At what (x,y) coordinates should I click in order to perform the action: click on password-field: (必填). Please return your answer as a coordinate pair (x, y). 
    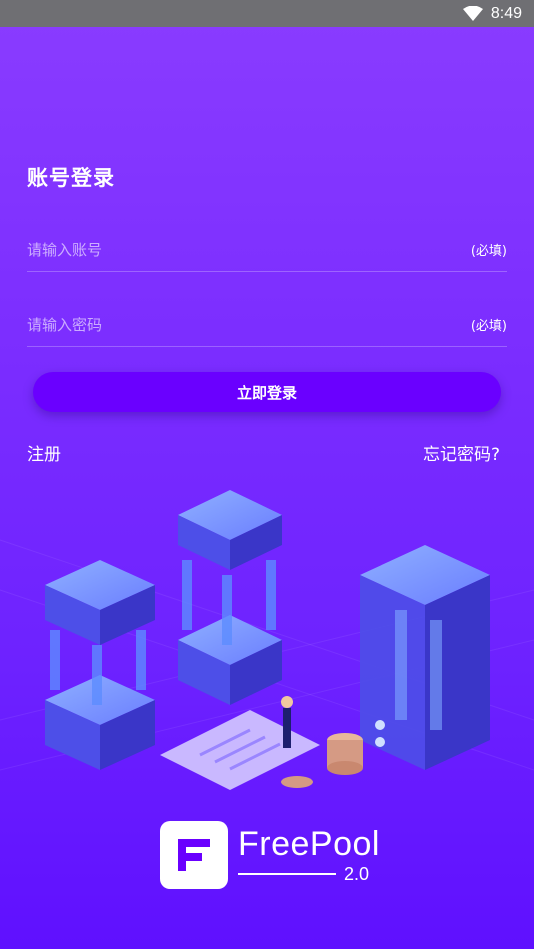
    Looking at the image, I should click on (267, 325).